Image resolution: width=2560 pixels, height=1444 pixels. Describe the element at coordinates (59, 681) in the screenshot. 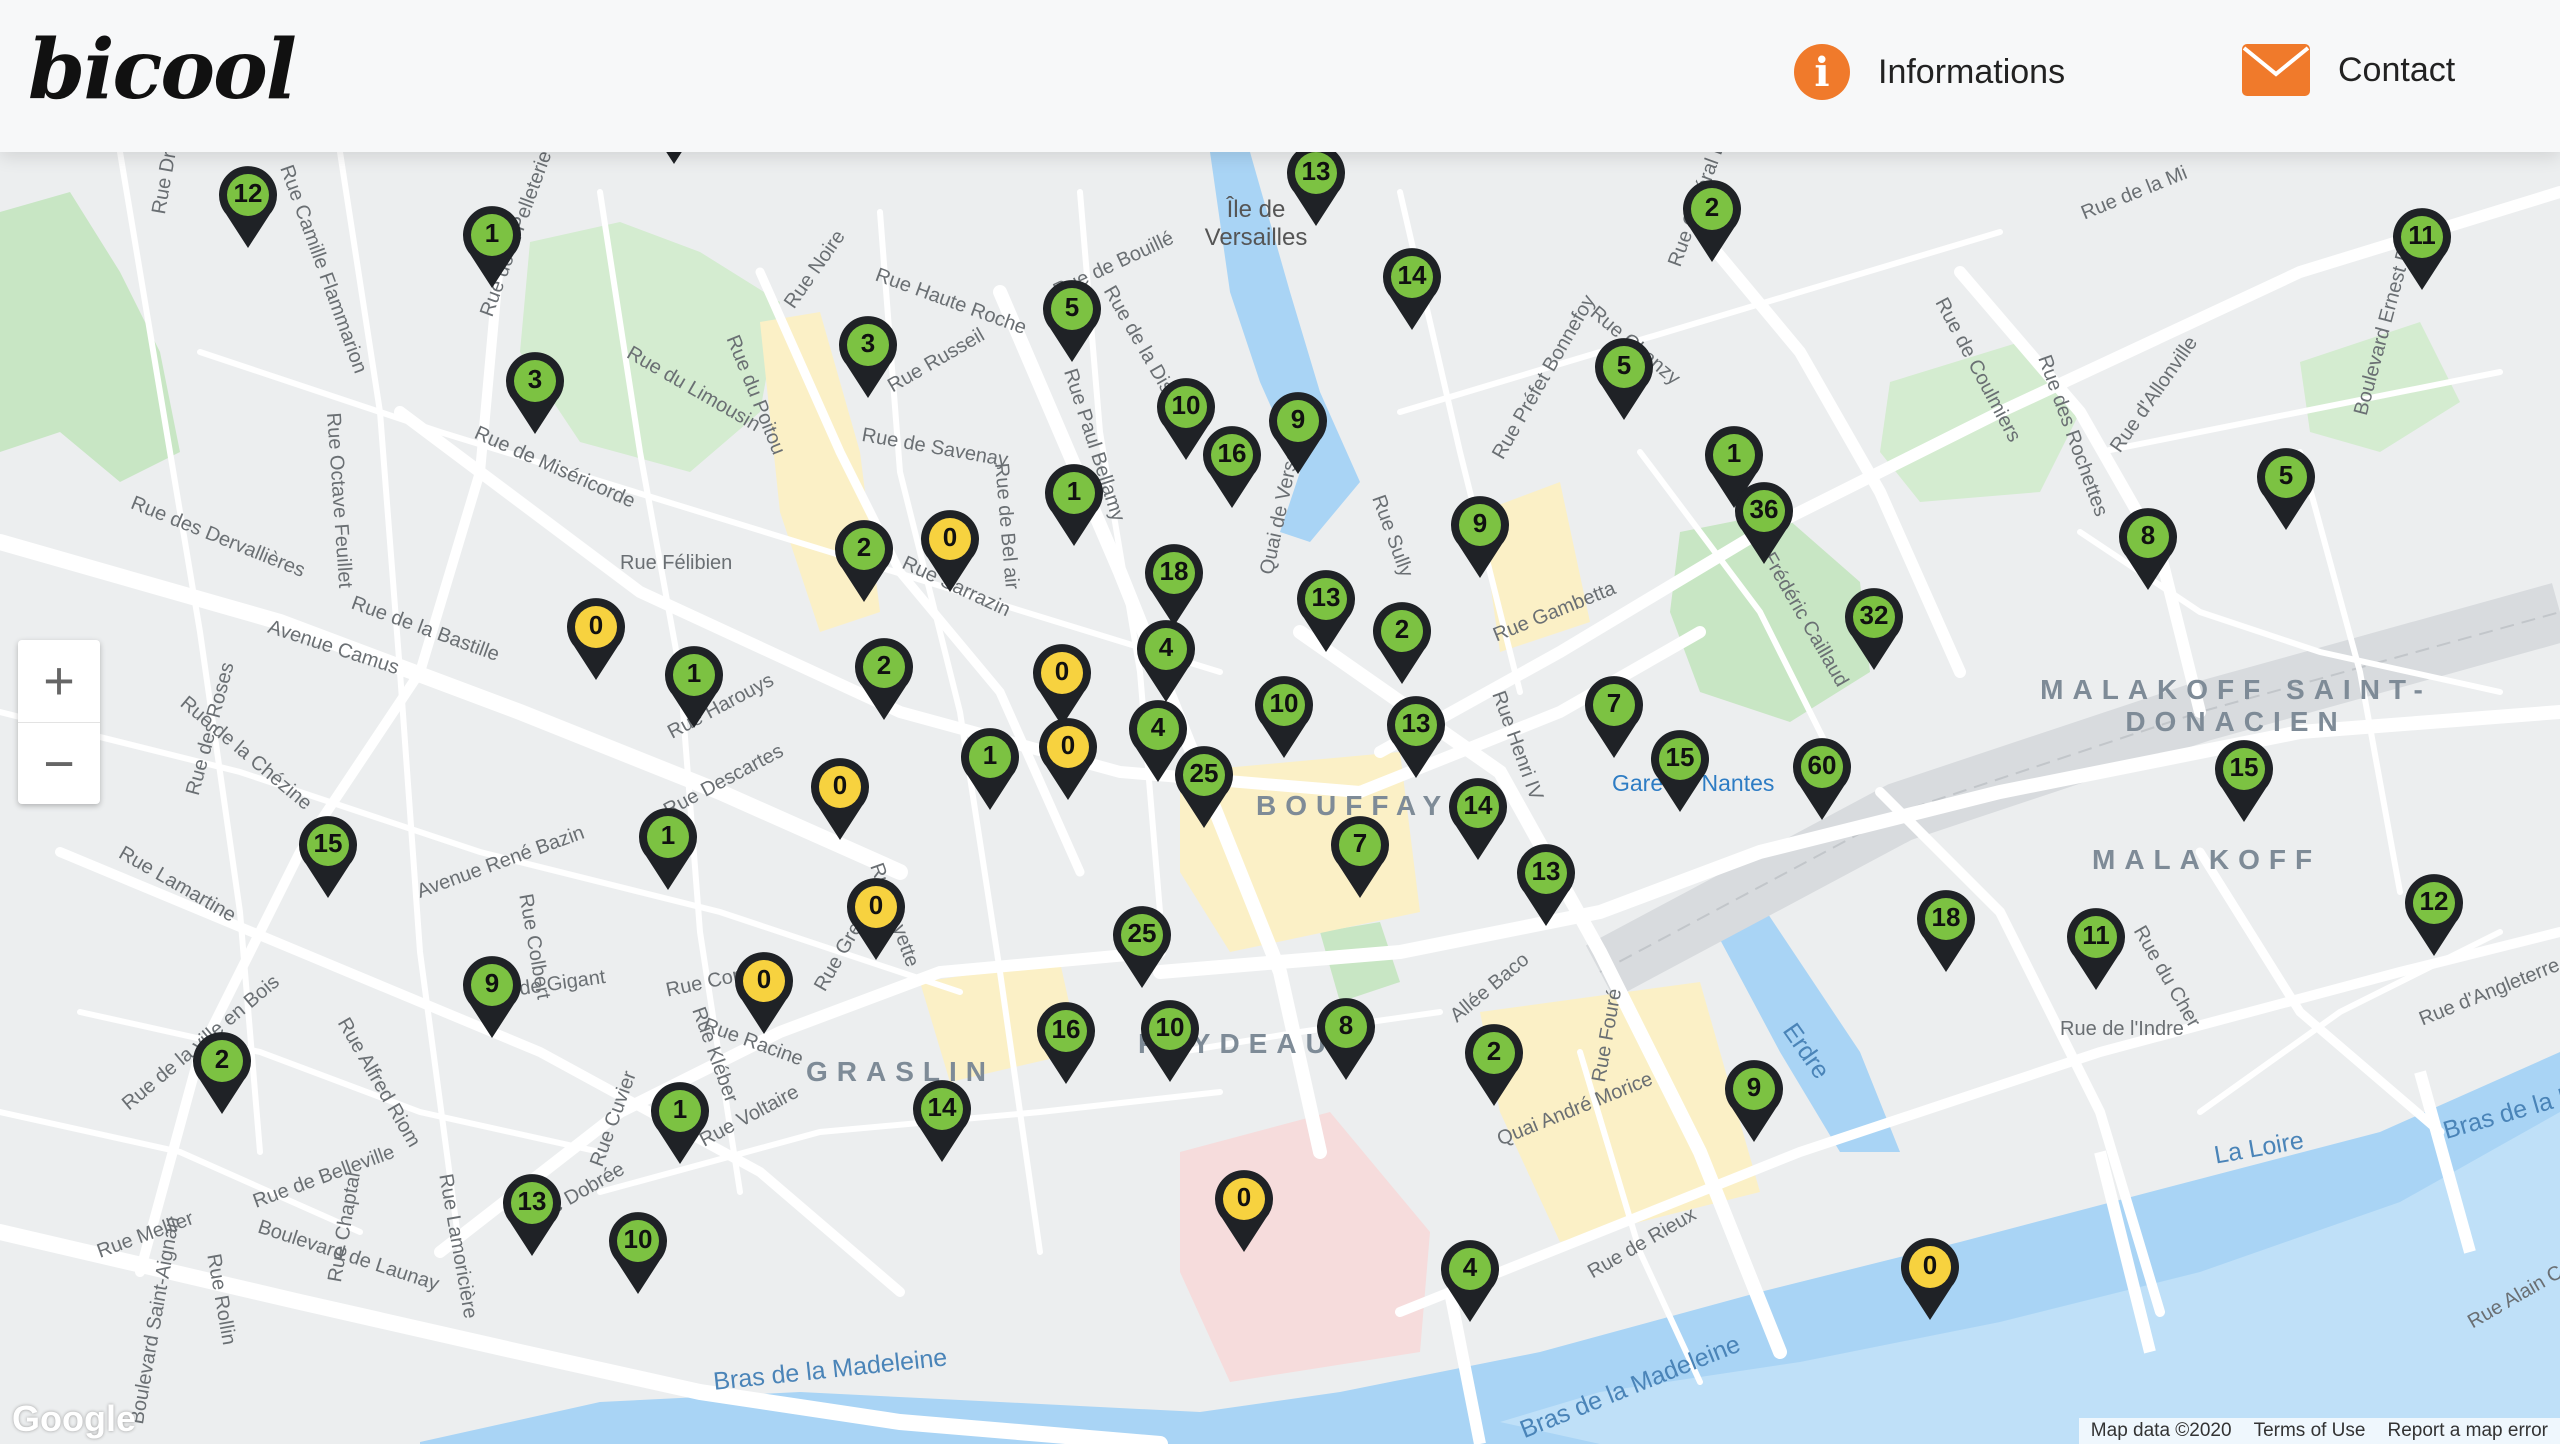

I see `zoom-in-button: +` at that location.